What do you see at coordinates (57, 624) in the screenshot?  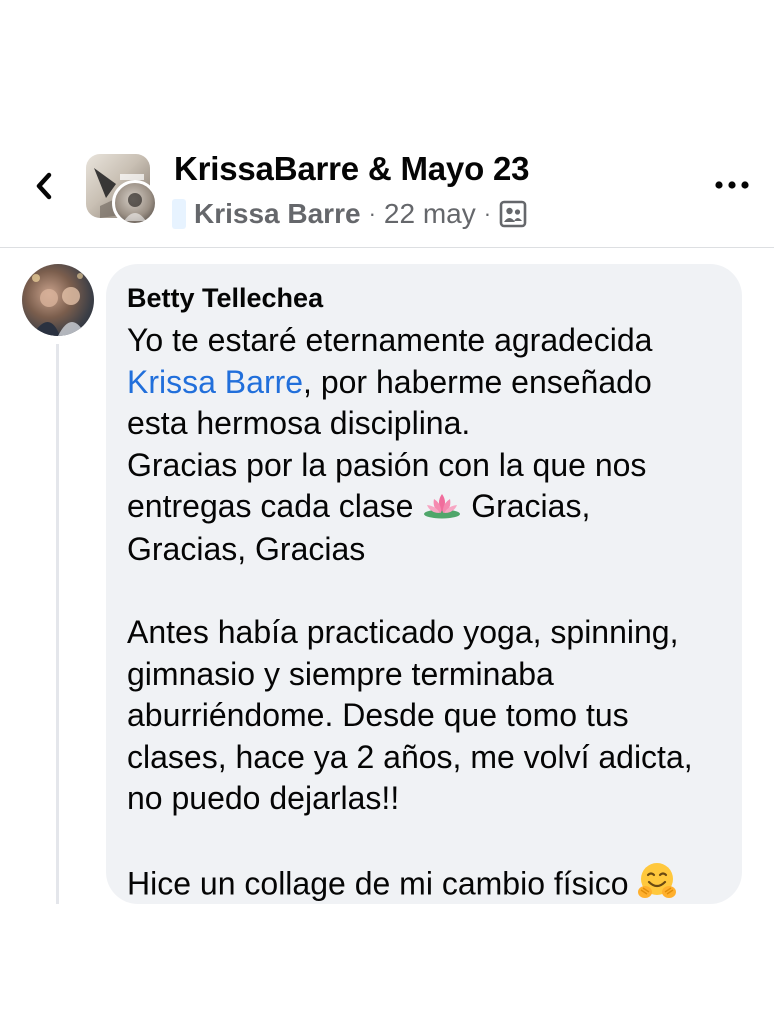 I see `thread-line` at bounding box center [57, 624].